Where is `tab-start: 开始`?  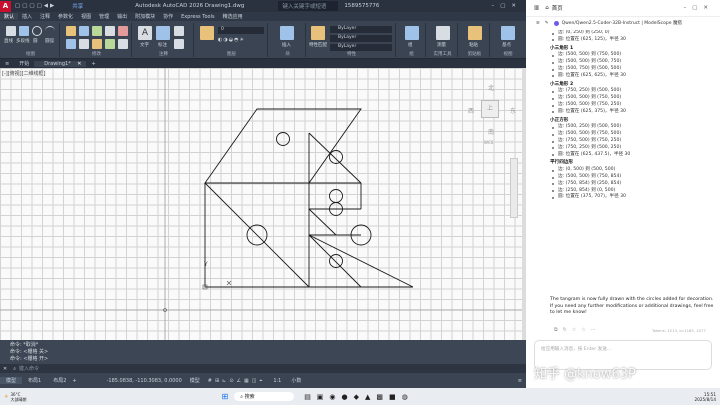 tab-start: 开始 is located at coordinates (24, 63).